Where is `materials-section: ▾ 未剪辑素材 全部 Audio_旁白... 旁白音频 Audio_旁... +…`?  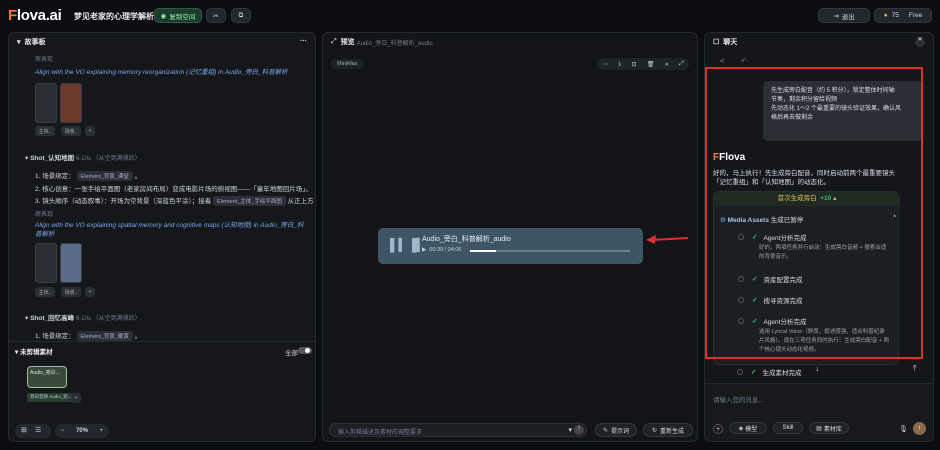 materials-section: ▾ 未剪辑素材 全部 Audio_旁白... 旁白音频 Audio_旁... +… is located at coordinates (162, 391).